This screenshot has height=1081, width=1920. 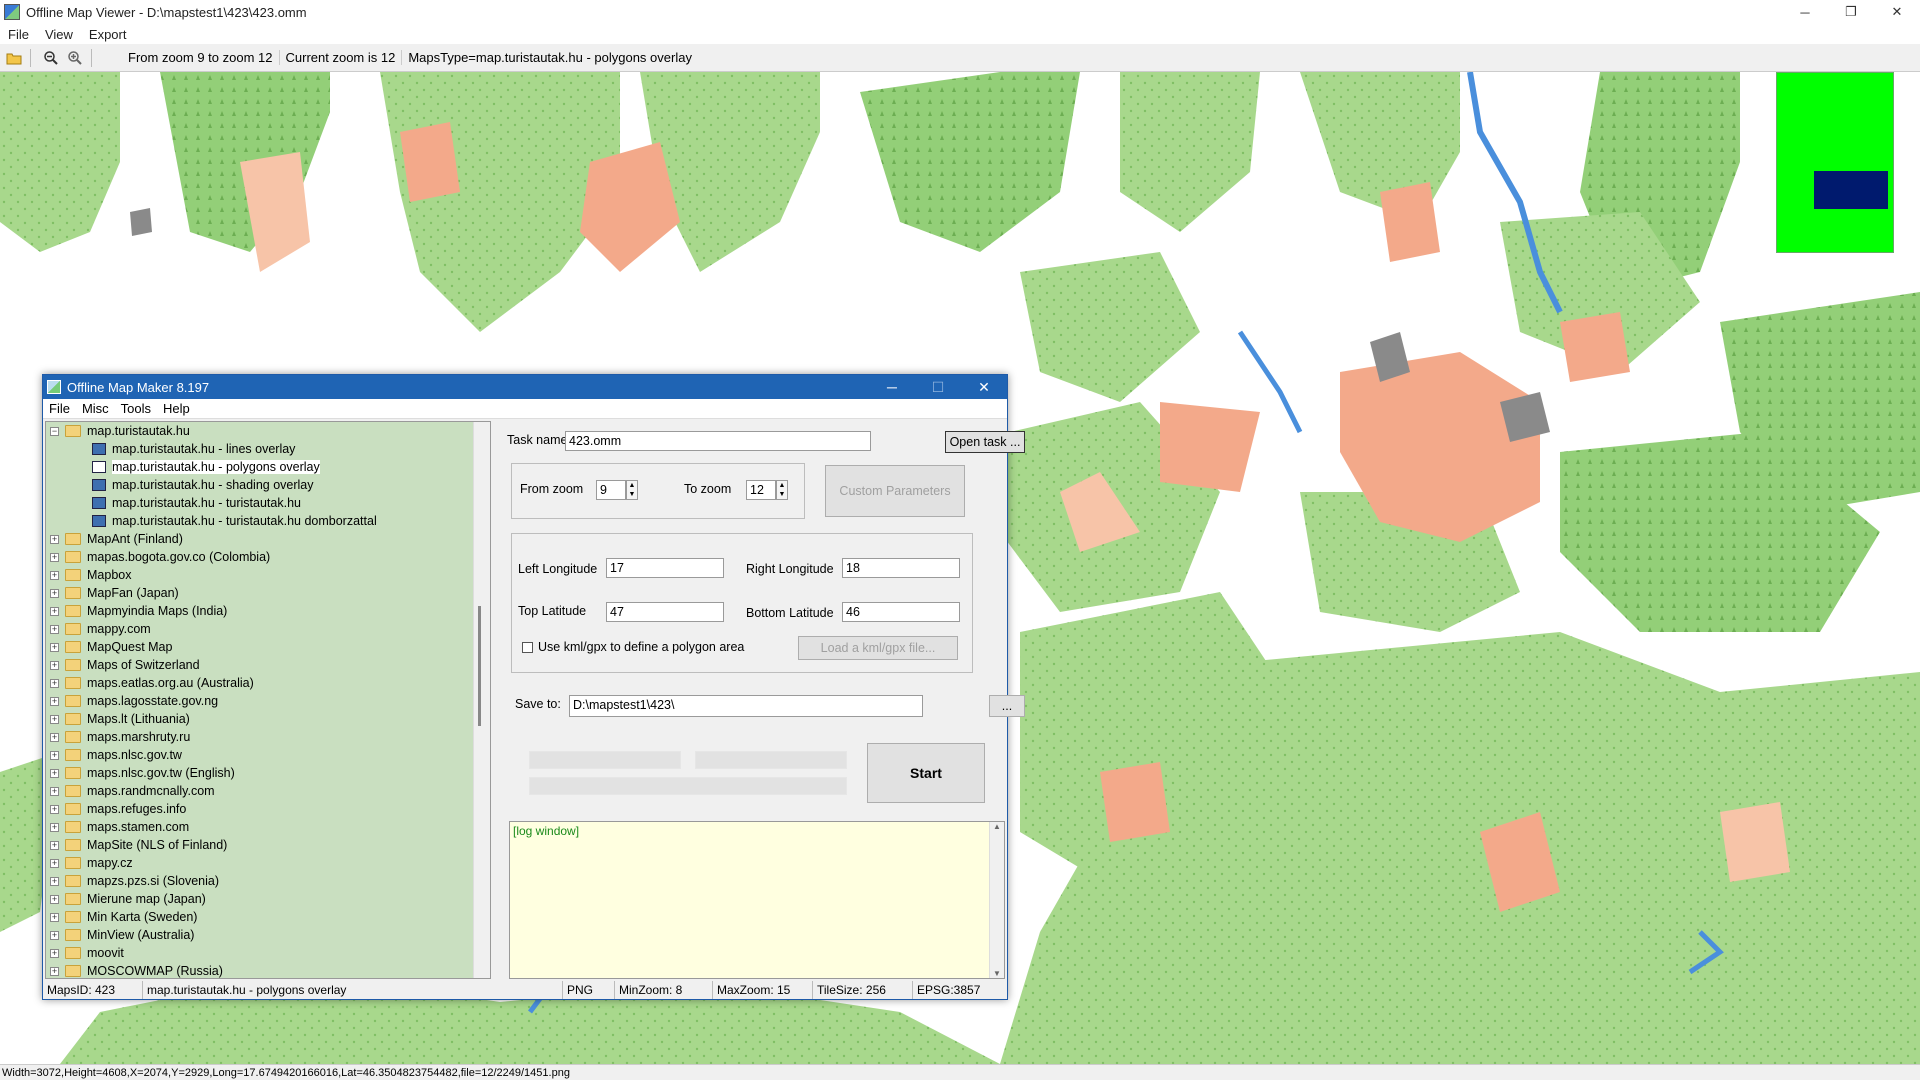 What do you see at coordinates (268, 665) in the screenshot?
I see `tree-folder: + Maps of Switzerland` at bounding box center [268, 665].